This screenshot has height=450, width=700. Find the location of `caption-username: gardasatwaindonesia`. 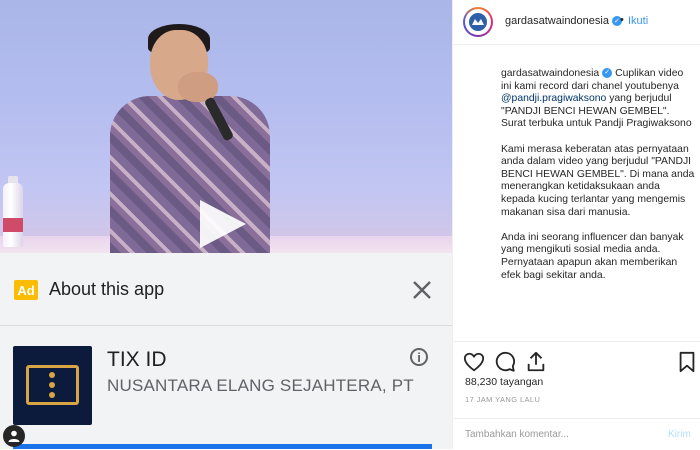

caption-username: gardasatwaindonesia is located at coordinates (550, 73).